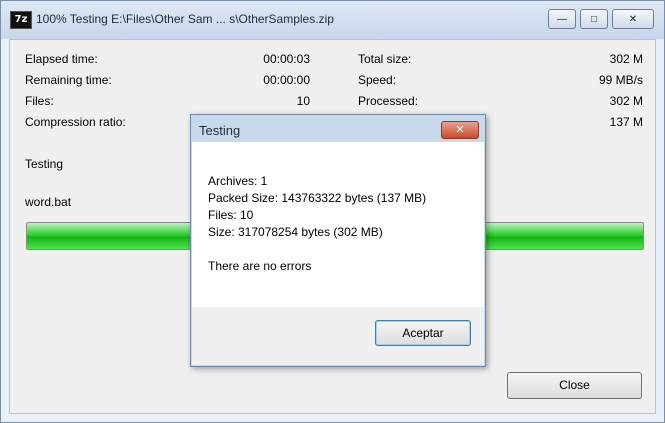 Image resolution: width=665 pixels, height=423 pixels. Describe the element at coordinates (338, 336) in the screenshot. I see `dialog-footer: Aceptar` at that location.